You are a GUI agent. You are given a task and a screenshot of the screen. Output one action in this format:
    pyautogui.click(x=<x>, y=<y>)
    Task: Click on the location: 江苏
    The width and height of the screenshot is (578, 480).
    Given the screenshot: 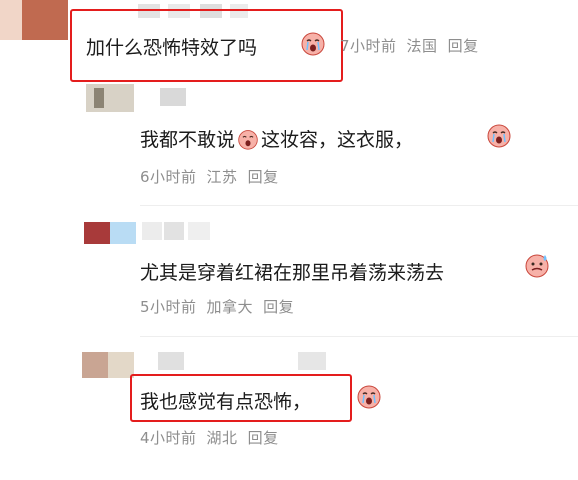 What is the action you would take?
    pyautogui.click(x=222, y=177)
    